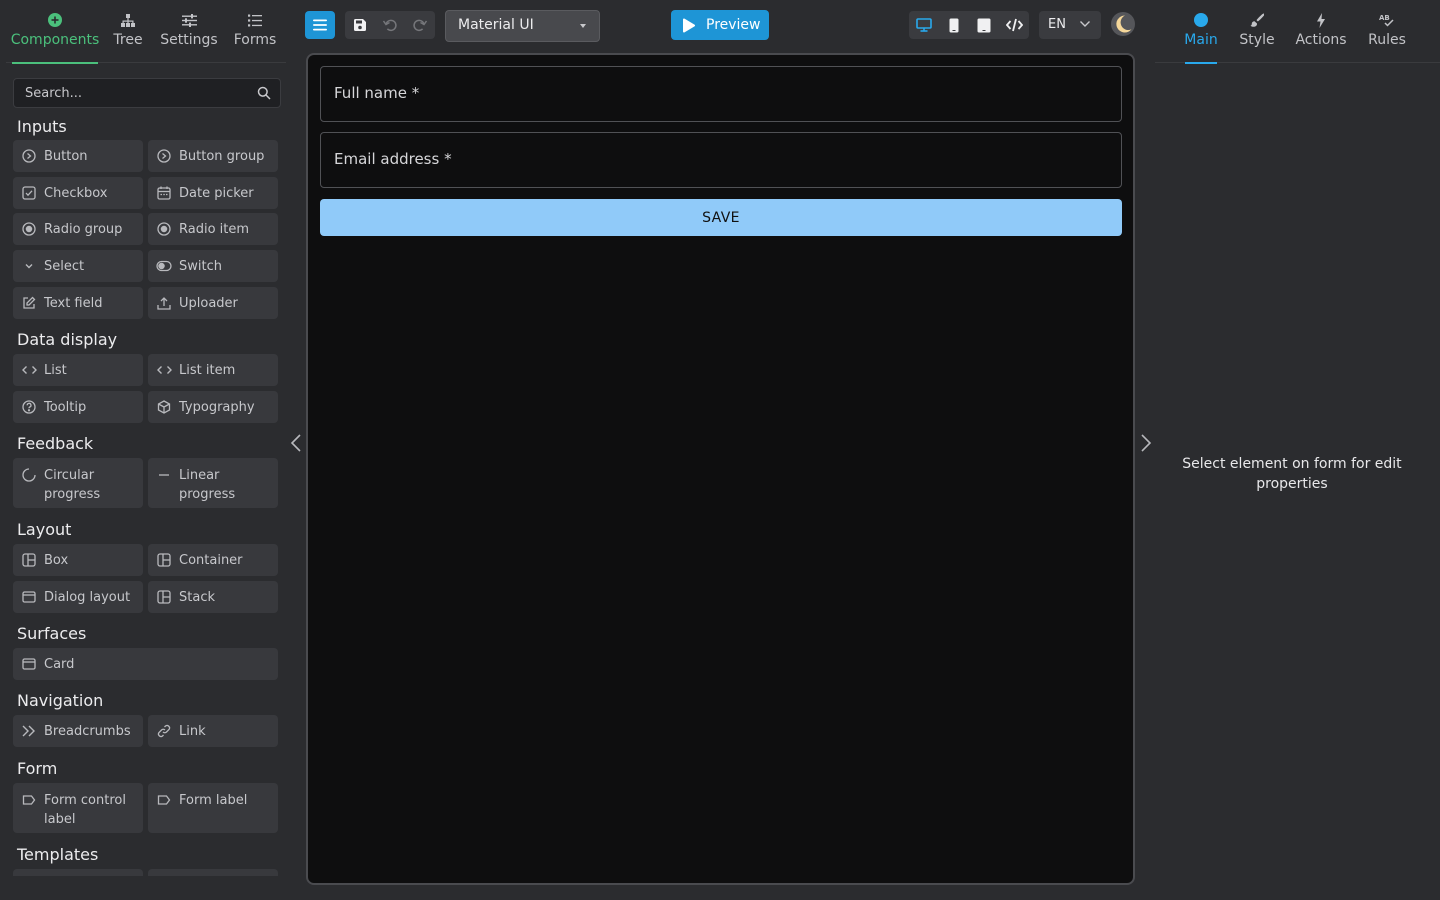 The width and height of the screenshot is (1440, 900). I want to click on undo-icon, so click(390, 25).